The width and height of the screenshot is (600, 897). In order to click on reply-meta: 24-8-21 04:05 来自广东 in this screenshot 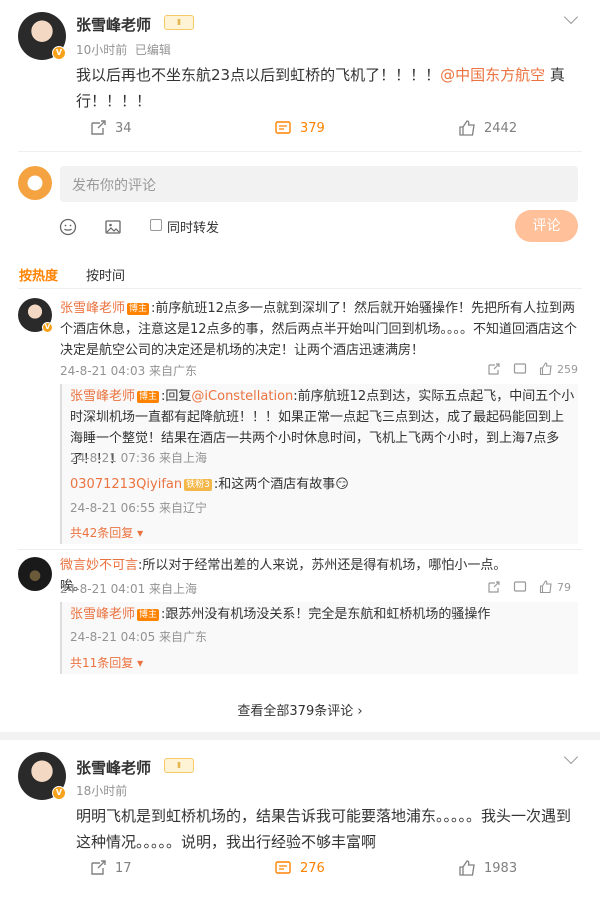, I will do `click(139, 637)`.